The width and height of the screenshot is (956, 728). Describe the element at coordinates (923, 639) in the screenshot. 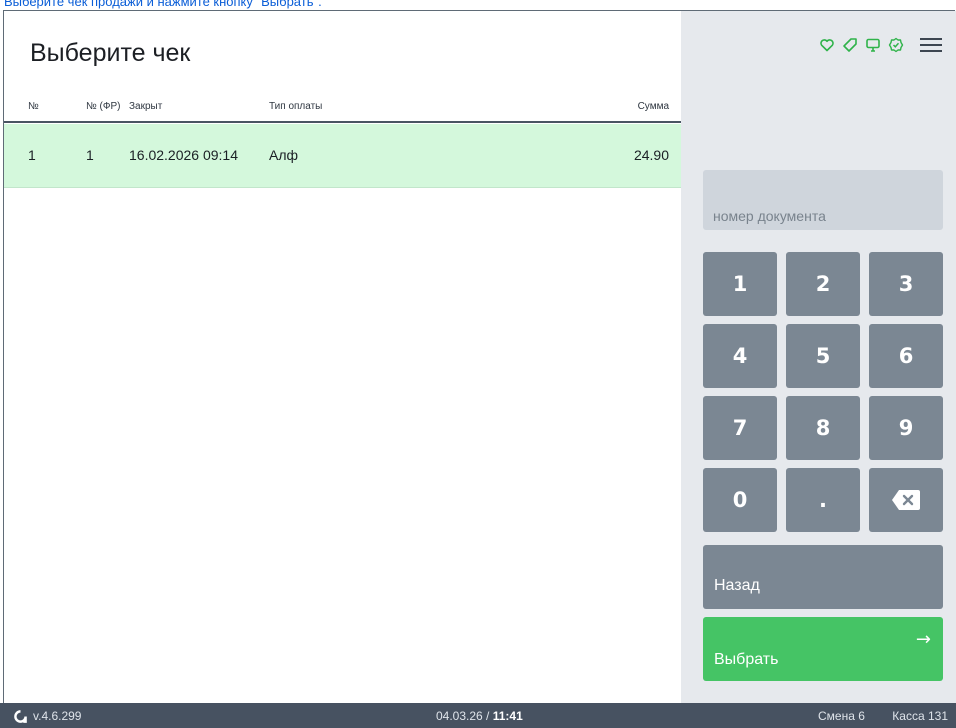

I see `arrow-right-icon: →` at that location.